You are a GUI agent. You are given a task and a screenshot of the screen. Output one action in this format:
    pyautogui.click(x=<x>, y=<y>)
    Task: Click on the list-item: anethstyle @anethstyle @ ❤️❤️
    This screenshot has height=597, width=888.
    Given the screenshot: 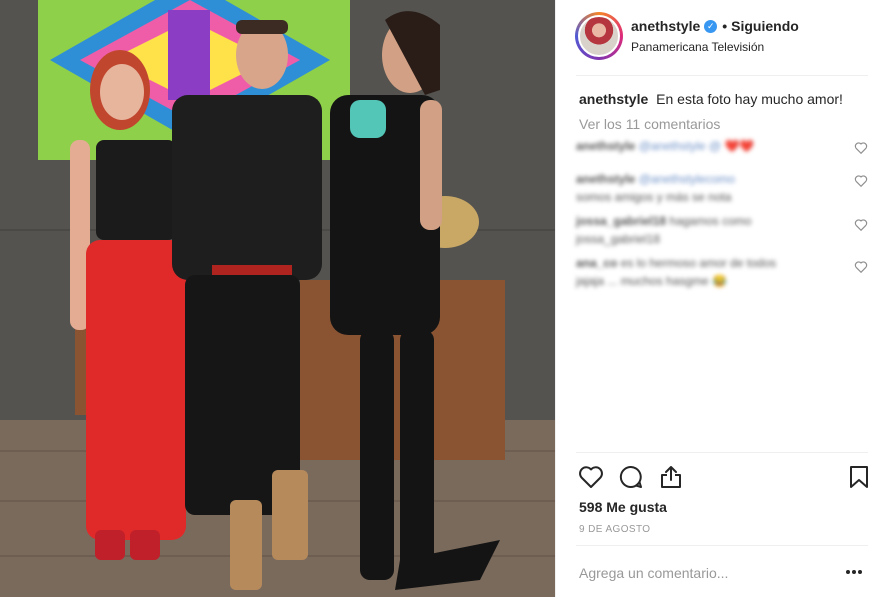 What is the action you would take?
    pyautogui.click(x=726, y=153)
    